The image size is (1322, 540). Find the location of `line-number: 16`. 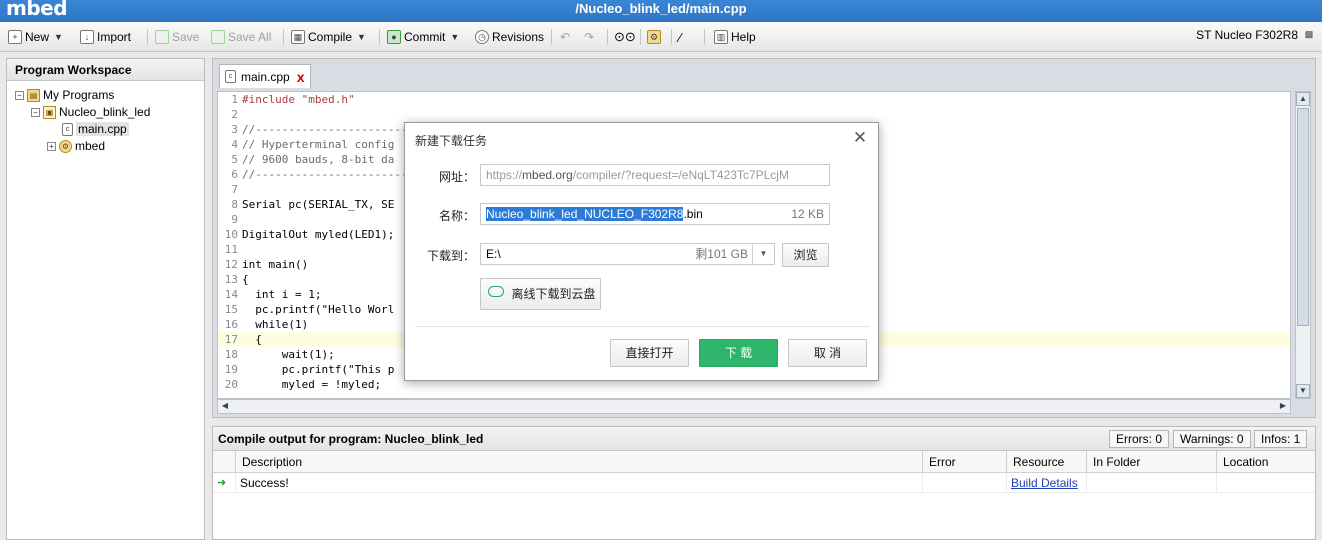

line-number: 16 is located at coordinates (231, 324).